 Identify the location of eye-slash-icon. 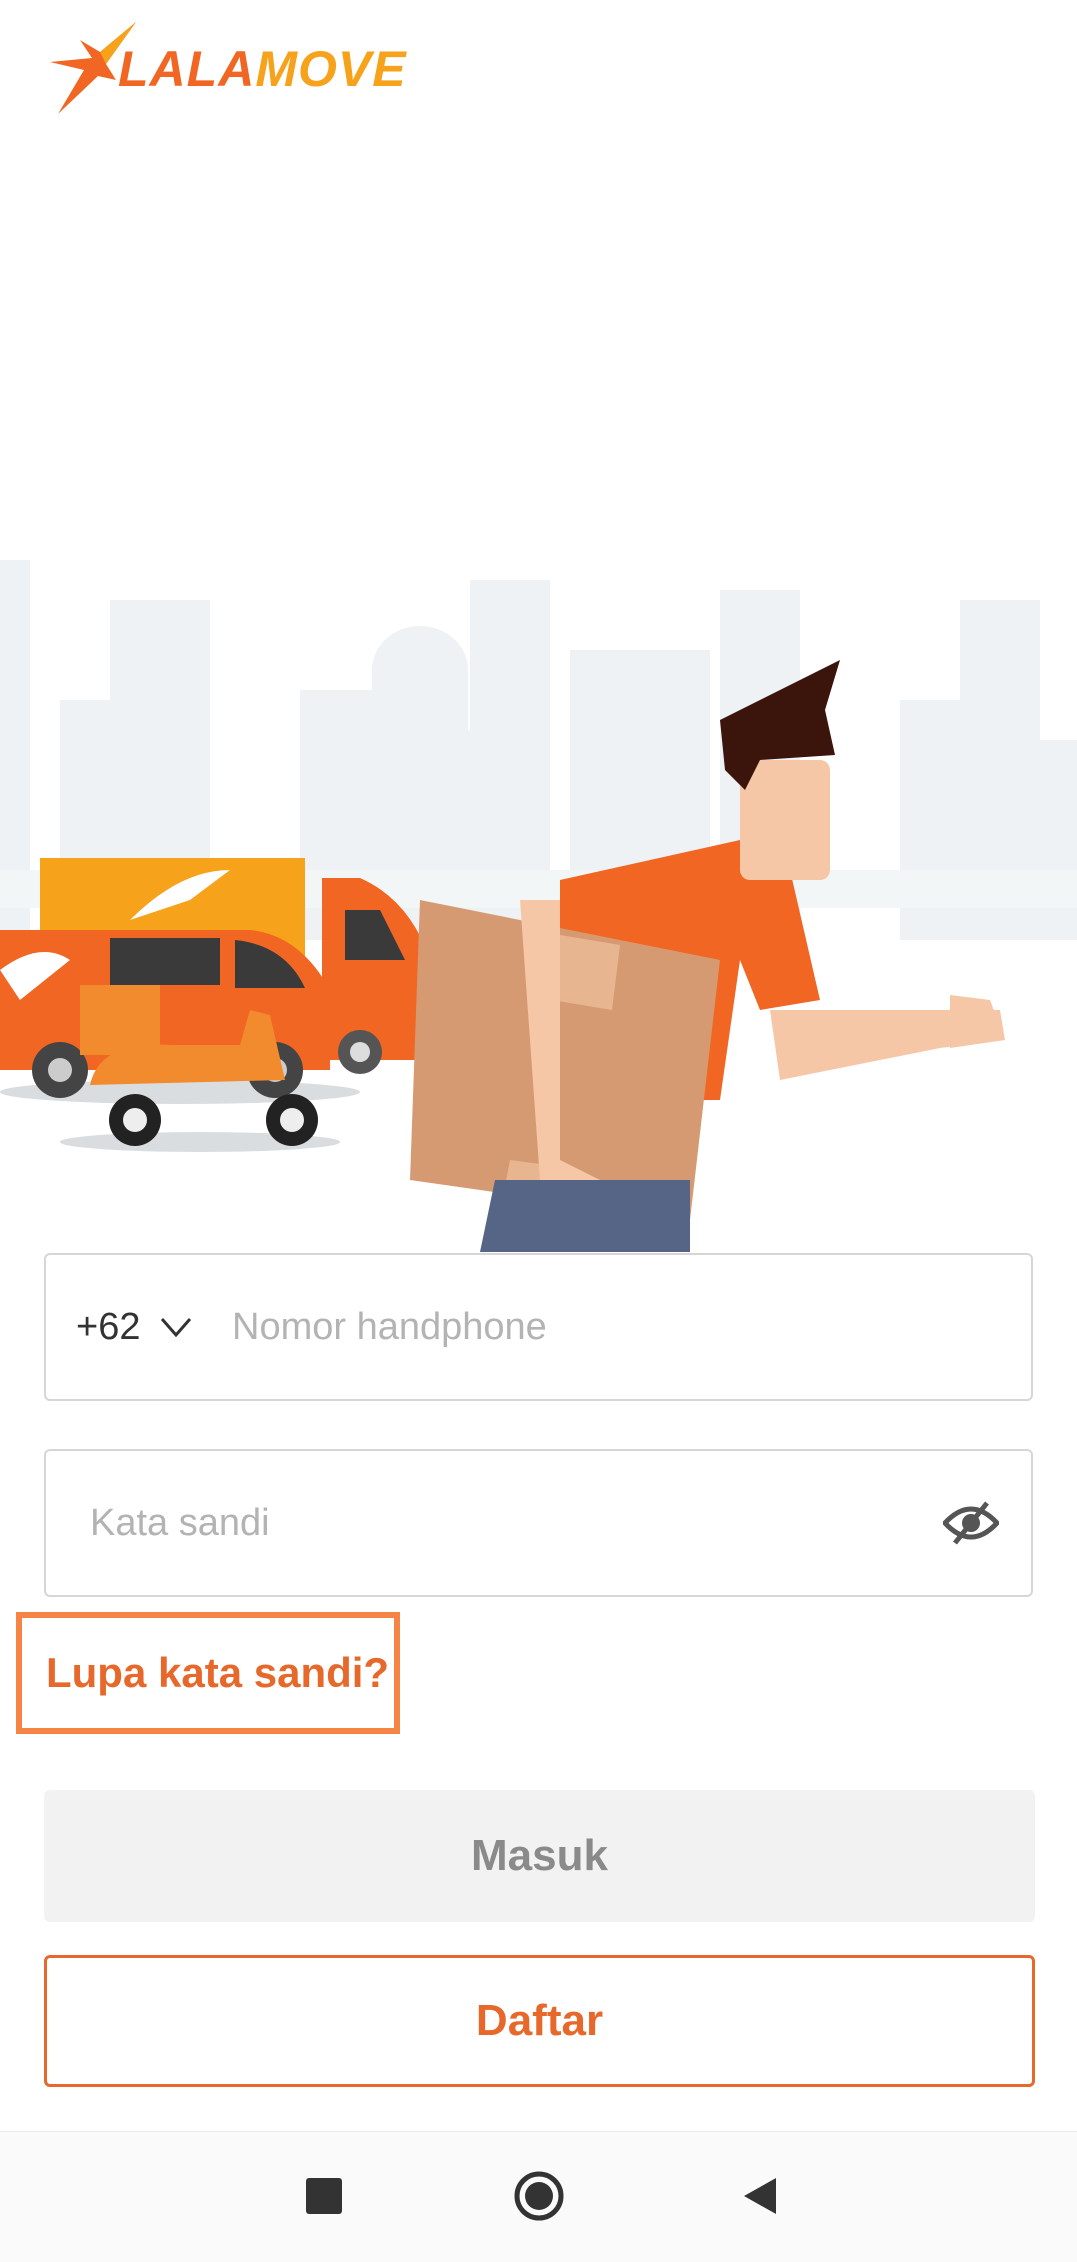
(971, 1523).